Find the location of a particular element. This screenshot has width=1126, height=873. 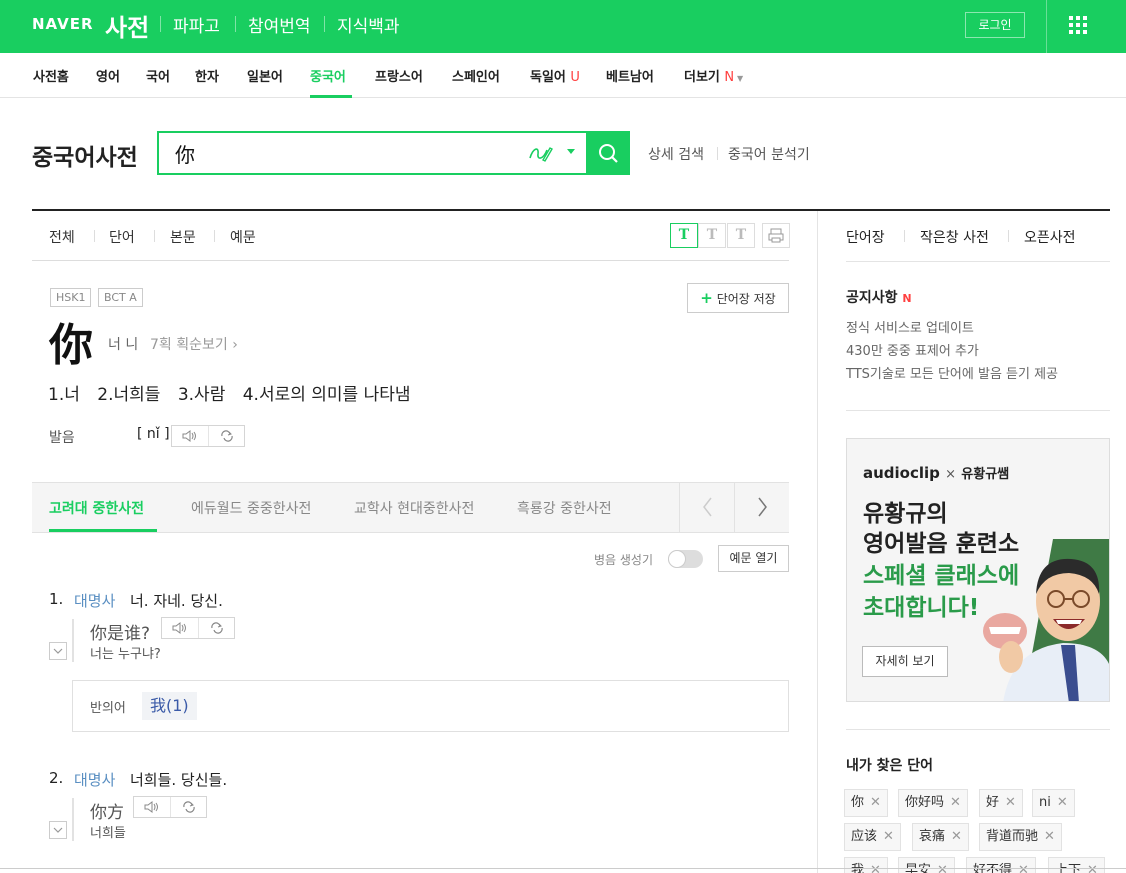

grid-menu-icon is located at coordinates (1078, 25).